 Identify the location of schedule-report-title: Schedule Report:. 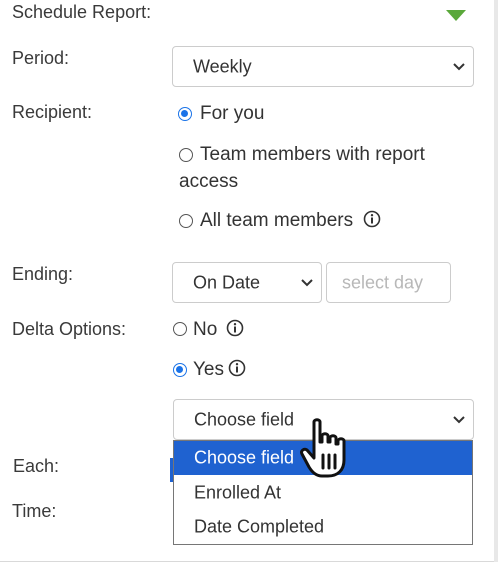
(82, 12).